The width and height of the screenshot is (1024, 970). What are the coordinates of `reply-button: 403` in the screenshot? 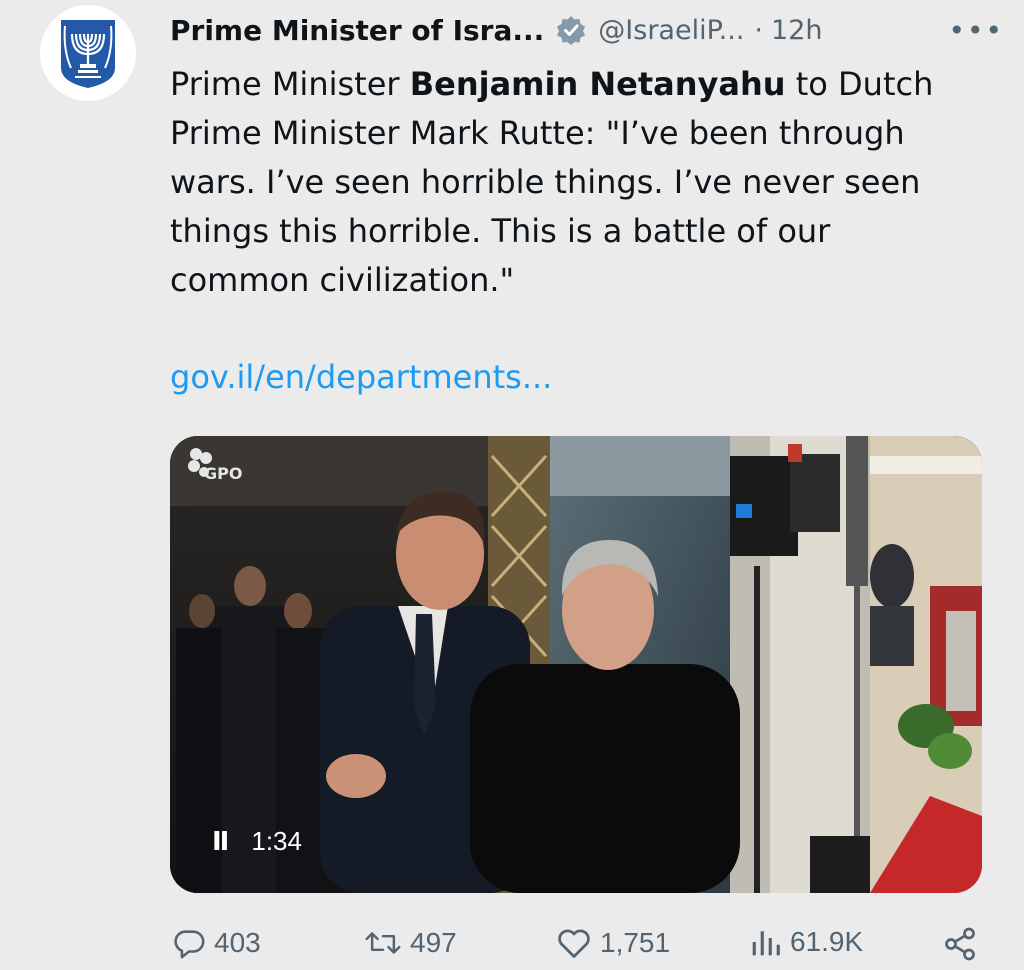 It's located at (216, 943).